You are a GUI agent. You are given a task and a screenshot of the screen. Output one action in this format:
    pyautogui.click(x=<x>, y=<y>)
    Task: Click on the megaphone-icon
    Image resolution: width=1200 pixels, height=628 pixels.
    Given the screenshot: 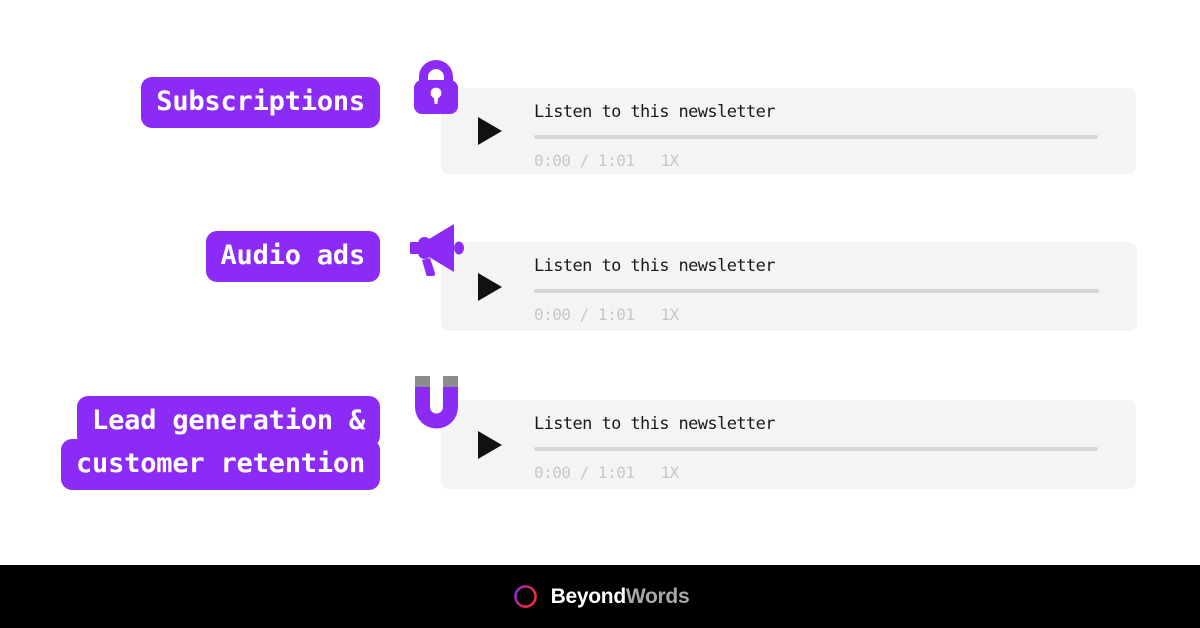 What is the action you would take?
    pyautogui.click(x=440, y=249)
    